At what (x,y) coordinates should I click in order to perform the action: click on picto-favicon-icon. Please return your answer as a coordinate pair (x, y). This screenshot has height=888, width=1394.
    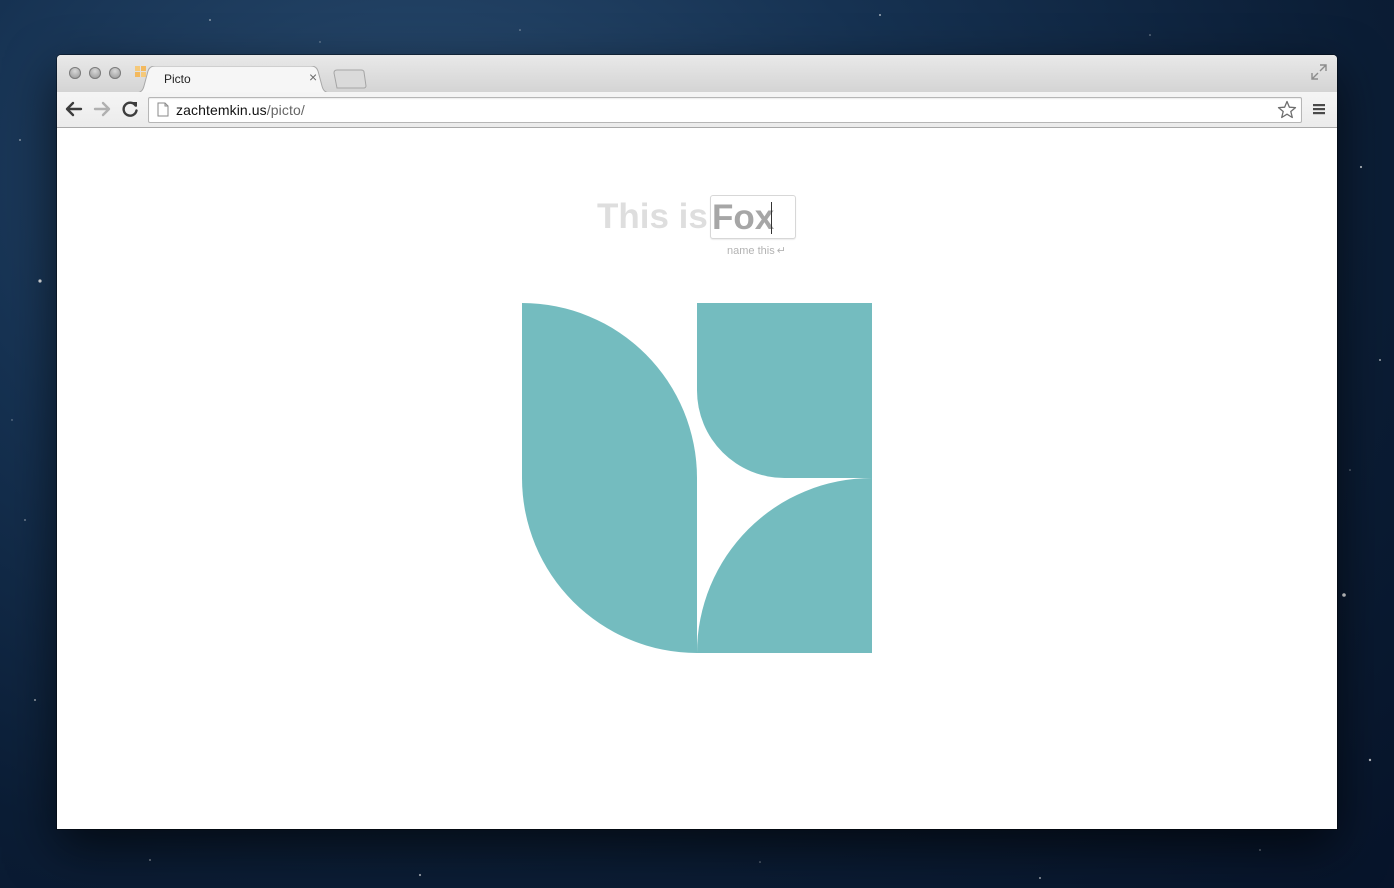
    Looking at the image, I should click on (140, 71).